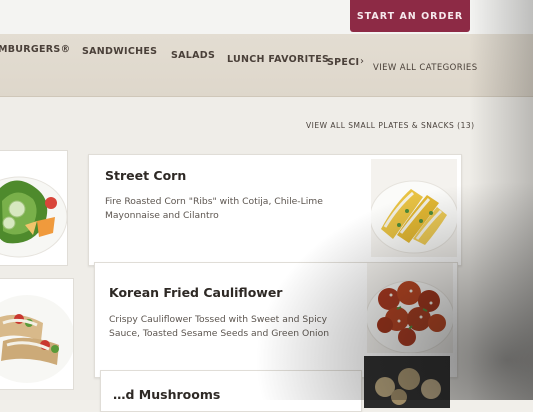 This screenshot has height=412, width=533. Describe the element at coordinates (343, 62) in the screenshot. I see `category-specials: SPECI` at that location.